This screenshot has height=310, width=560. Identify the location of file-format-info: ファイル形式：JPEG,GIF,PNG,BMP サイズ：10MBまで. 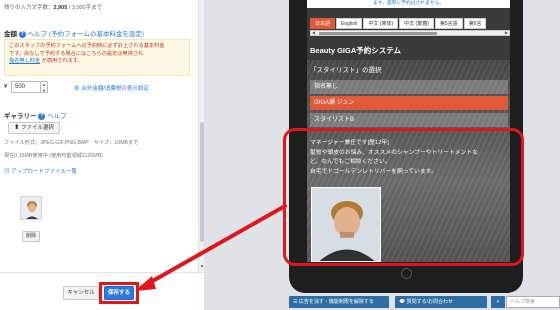
(71, 143).